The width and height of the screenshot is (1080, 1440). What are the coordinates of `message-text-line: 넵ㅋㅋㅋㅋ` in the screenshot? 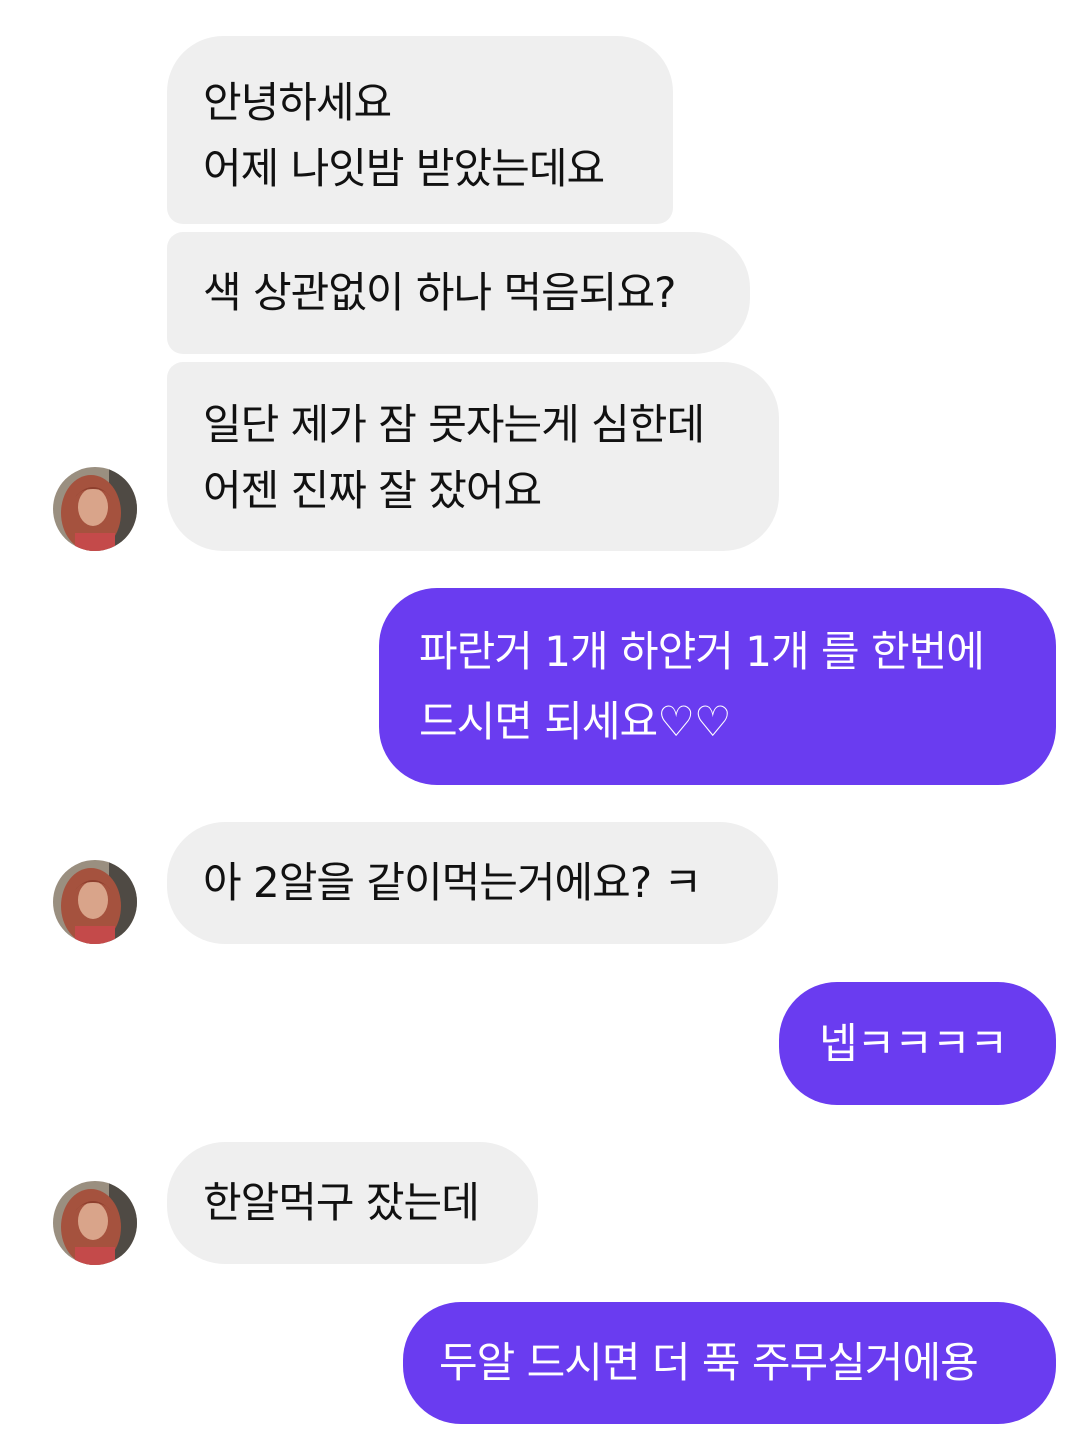 It's located at (913, 1043).